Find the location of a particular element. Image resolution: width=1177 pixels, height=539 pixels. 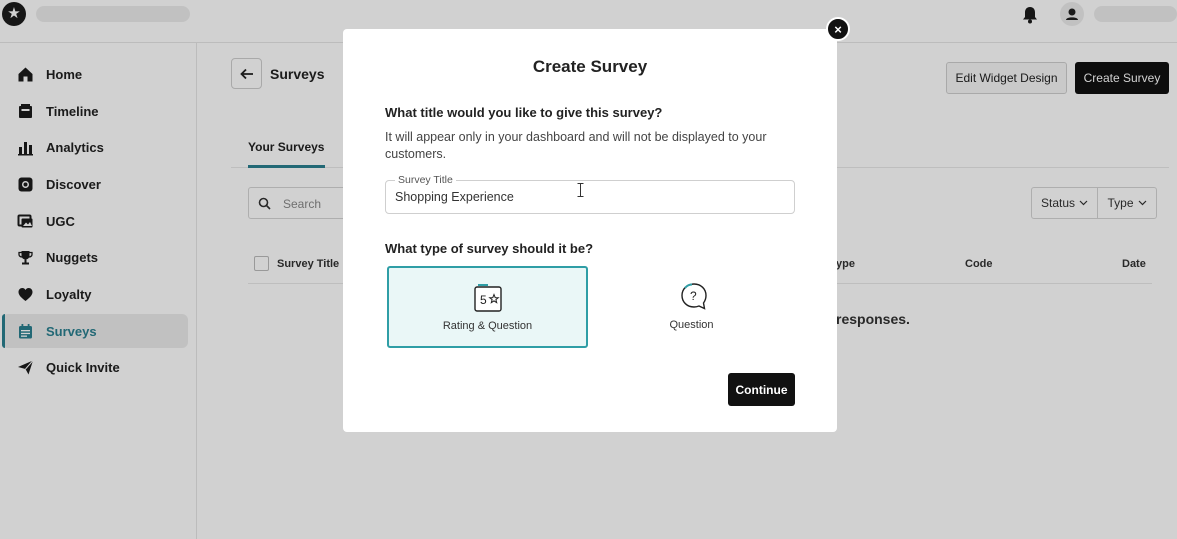

survey-title-value: Shopping Experience is located at coordinates (454, 197).